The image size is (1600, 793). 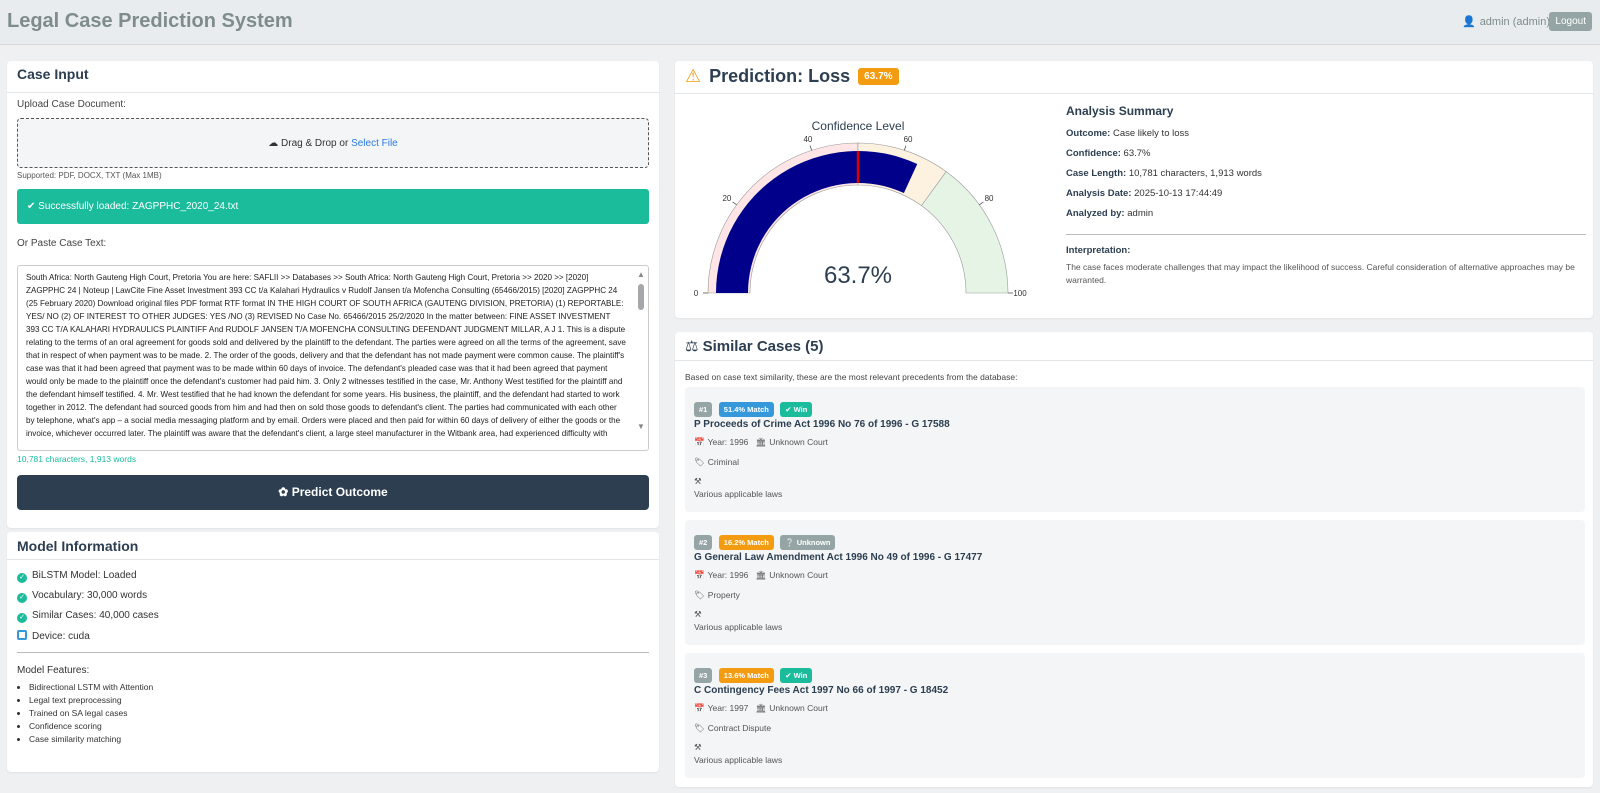 I want to click on feature-item: Confidence scoring, so click(x=91, y=726).